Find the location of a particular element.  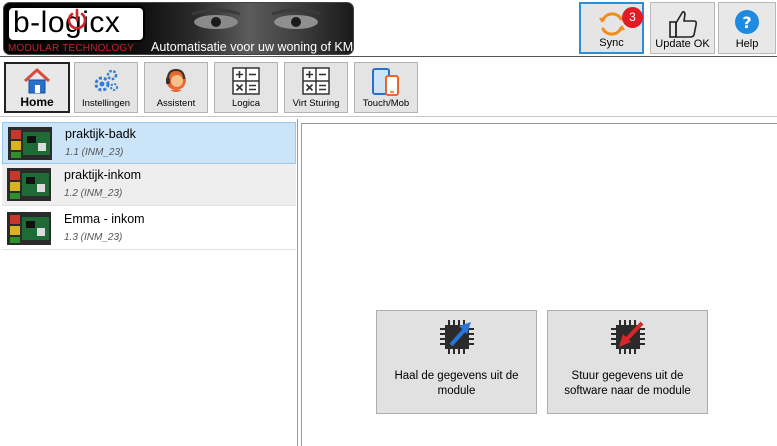

get-from-module-button: Haal de gegevens uit de module is located at coordinates (456, 362).